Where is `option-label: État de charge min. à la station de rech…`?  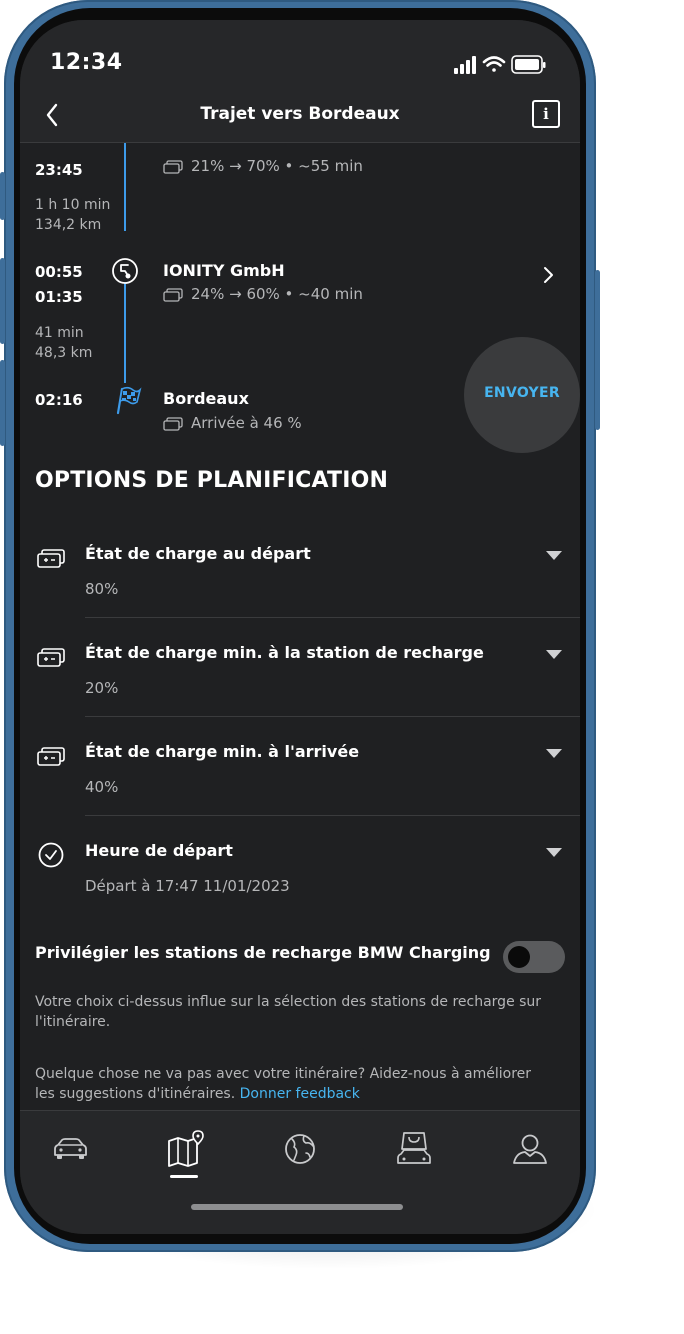
option-label: État de charge min. à la station de rech… is located at coordinates (284, 652).